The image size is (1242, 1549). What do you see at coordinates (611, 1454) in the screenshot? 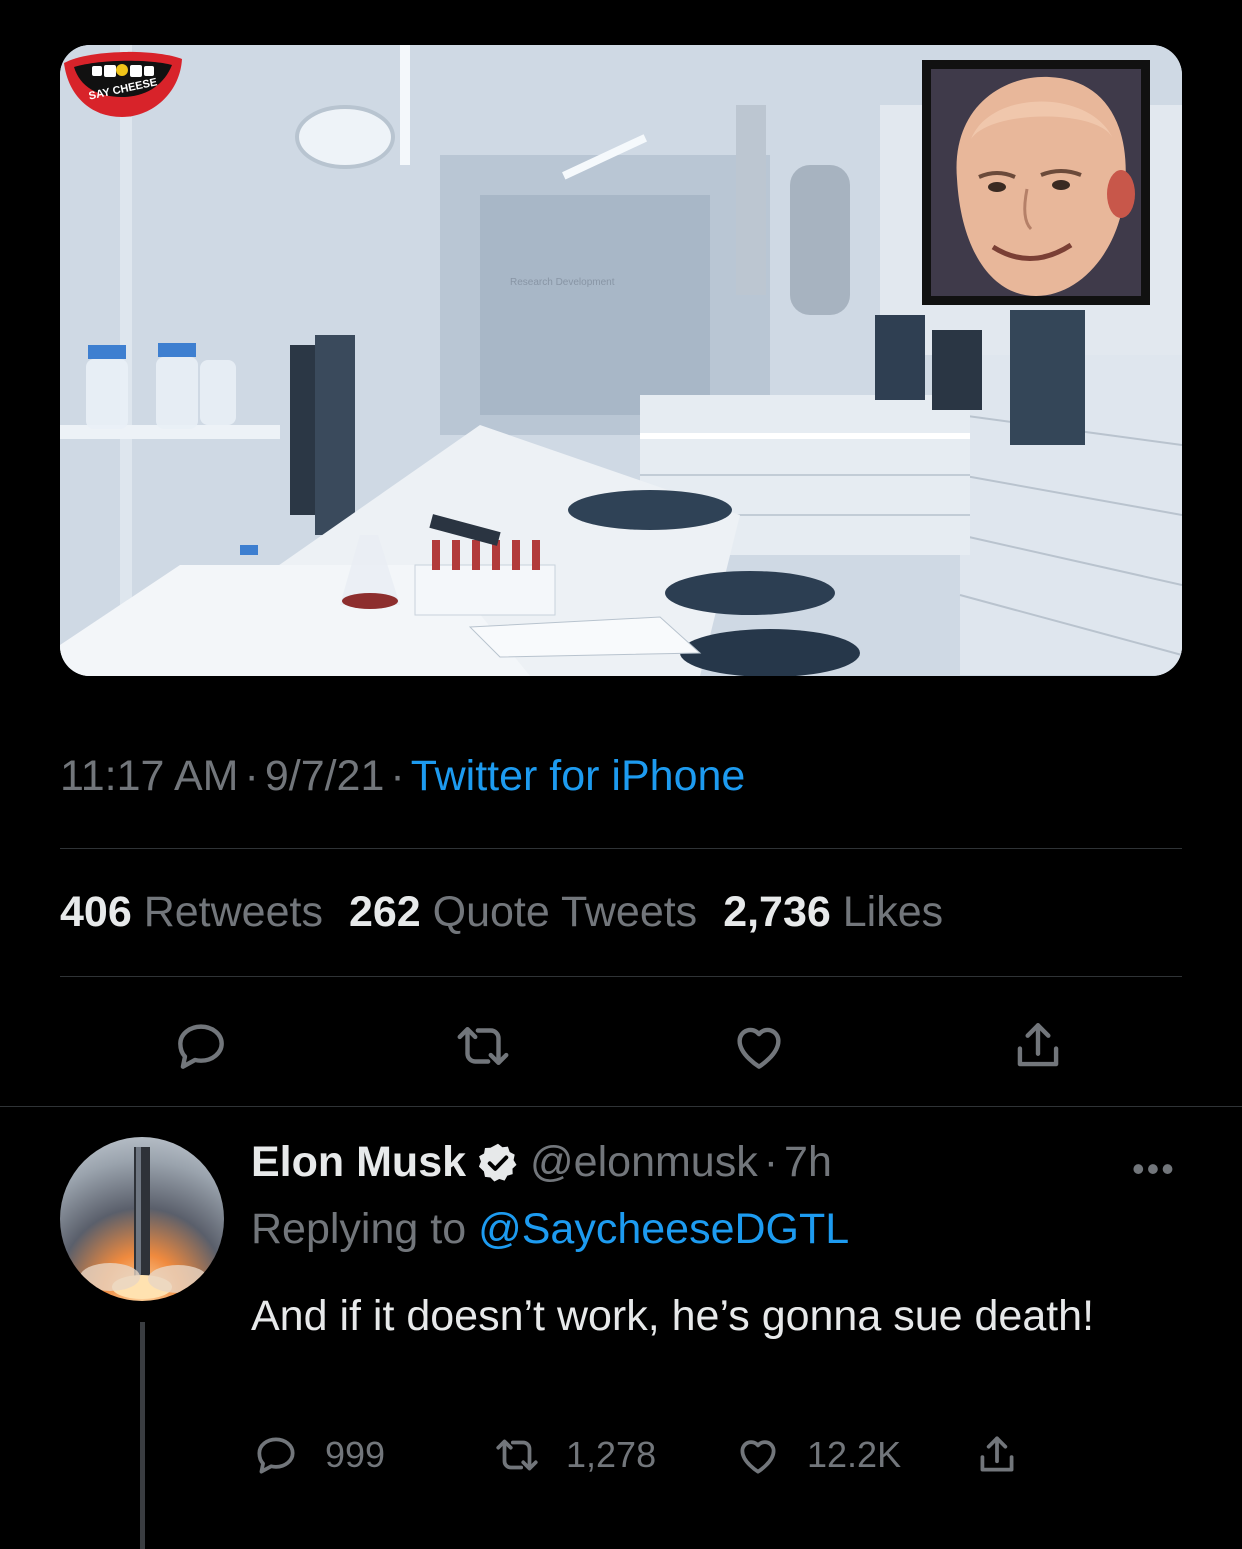
I see `retweet-count: 1,278` at bounding box center [611, 1454].